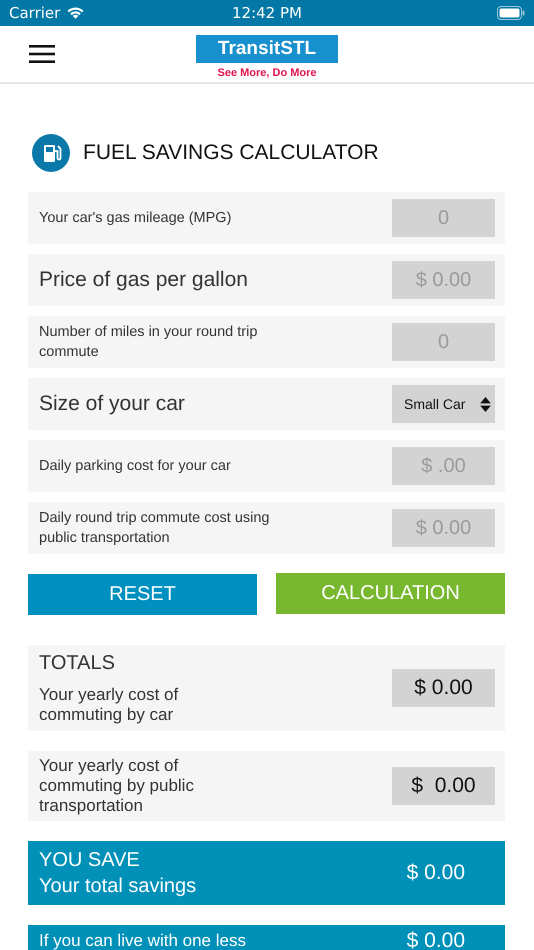 The image size is (534, 950). I want to click on field-label: Your car's gas mileage (MPG), so click(135, 218).